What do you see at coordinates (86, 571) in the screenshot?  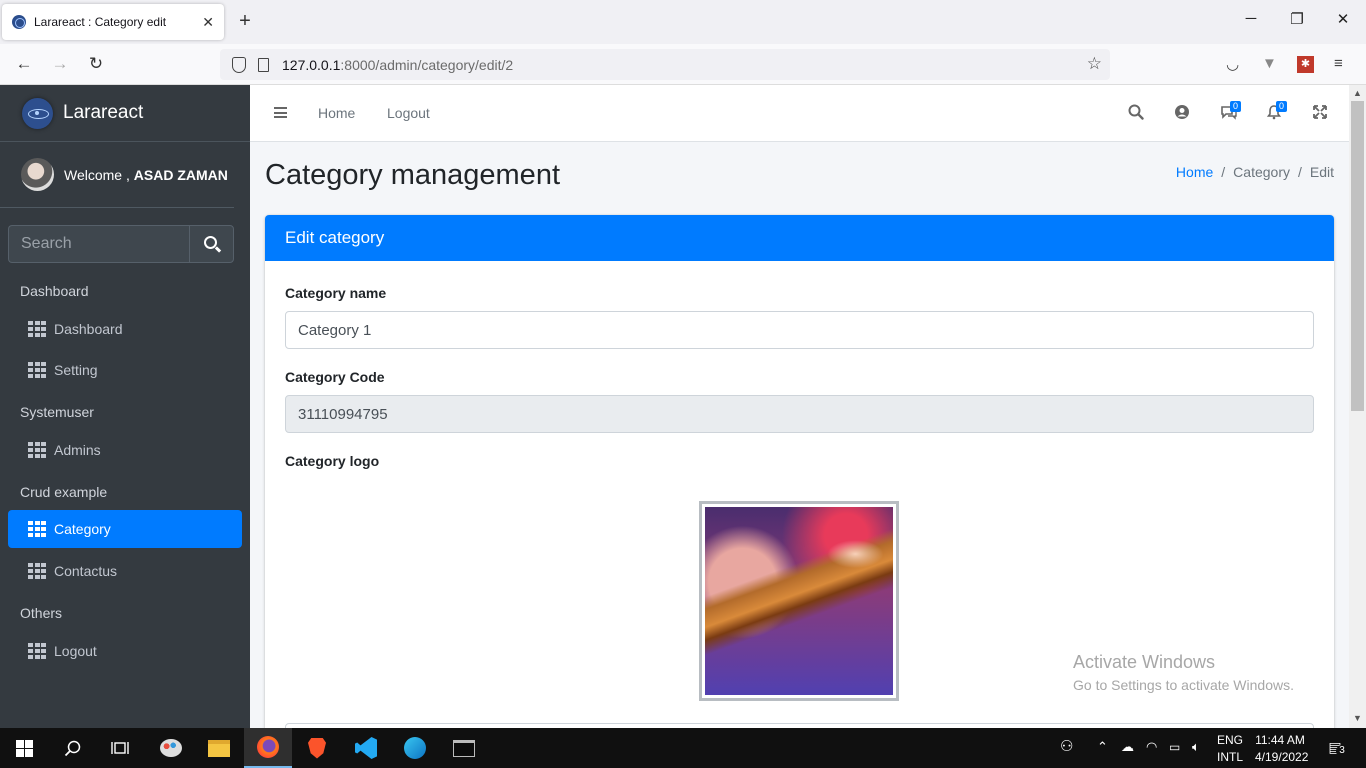 I see `sidebar-item-label: Contactus` at bounding box center [86, 571].